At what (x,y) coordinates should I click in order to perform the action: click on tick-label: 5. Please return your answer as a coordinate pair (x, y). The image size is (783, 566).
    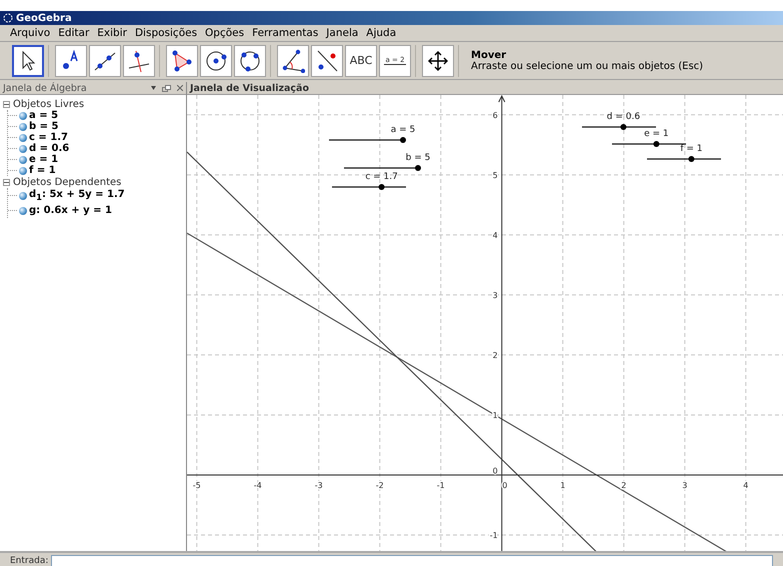
    Looking at the image, I should click on (495, 175).